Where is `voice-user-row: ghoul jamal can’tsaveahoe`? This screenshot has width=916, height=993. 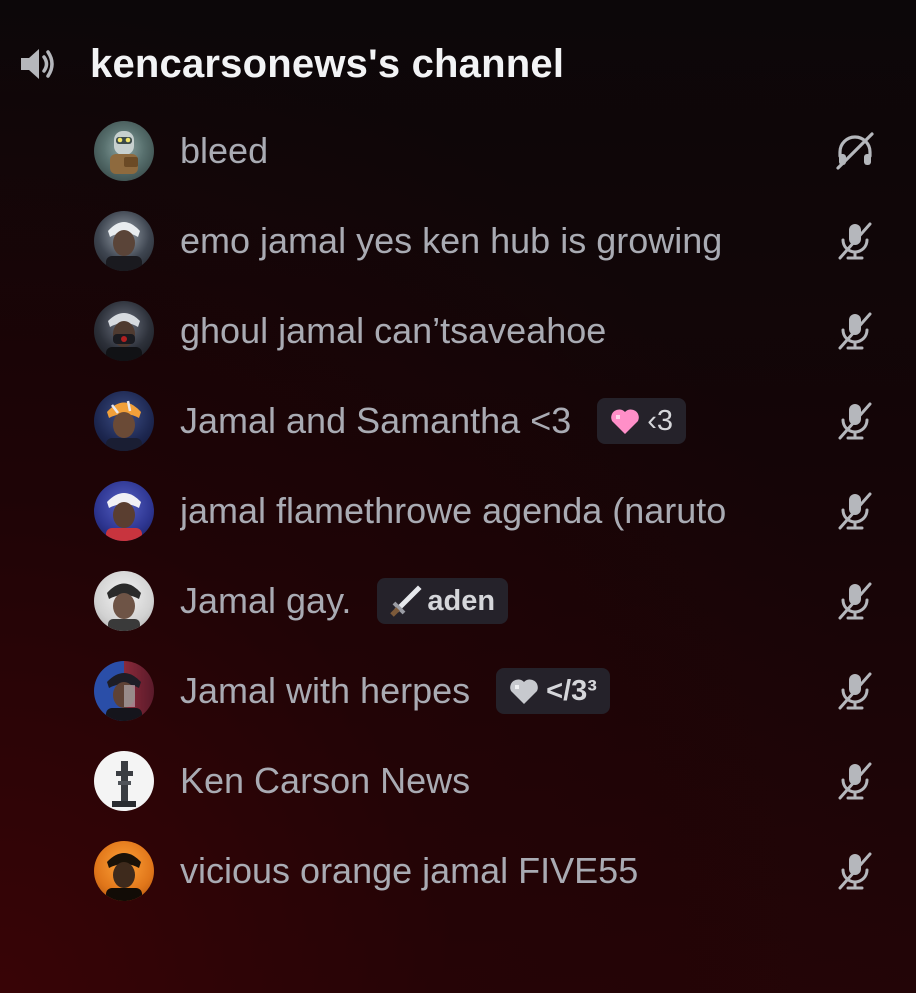
voice-user-row: ghoul jamal can’tsaveahoe is located at coordinates (494, 331).